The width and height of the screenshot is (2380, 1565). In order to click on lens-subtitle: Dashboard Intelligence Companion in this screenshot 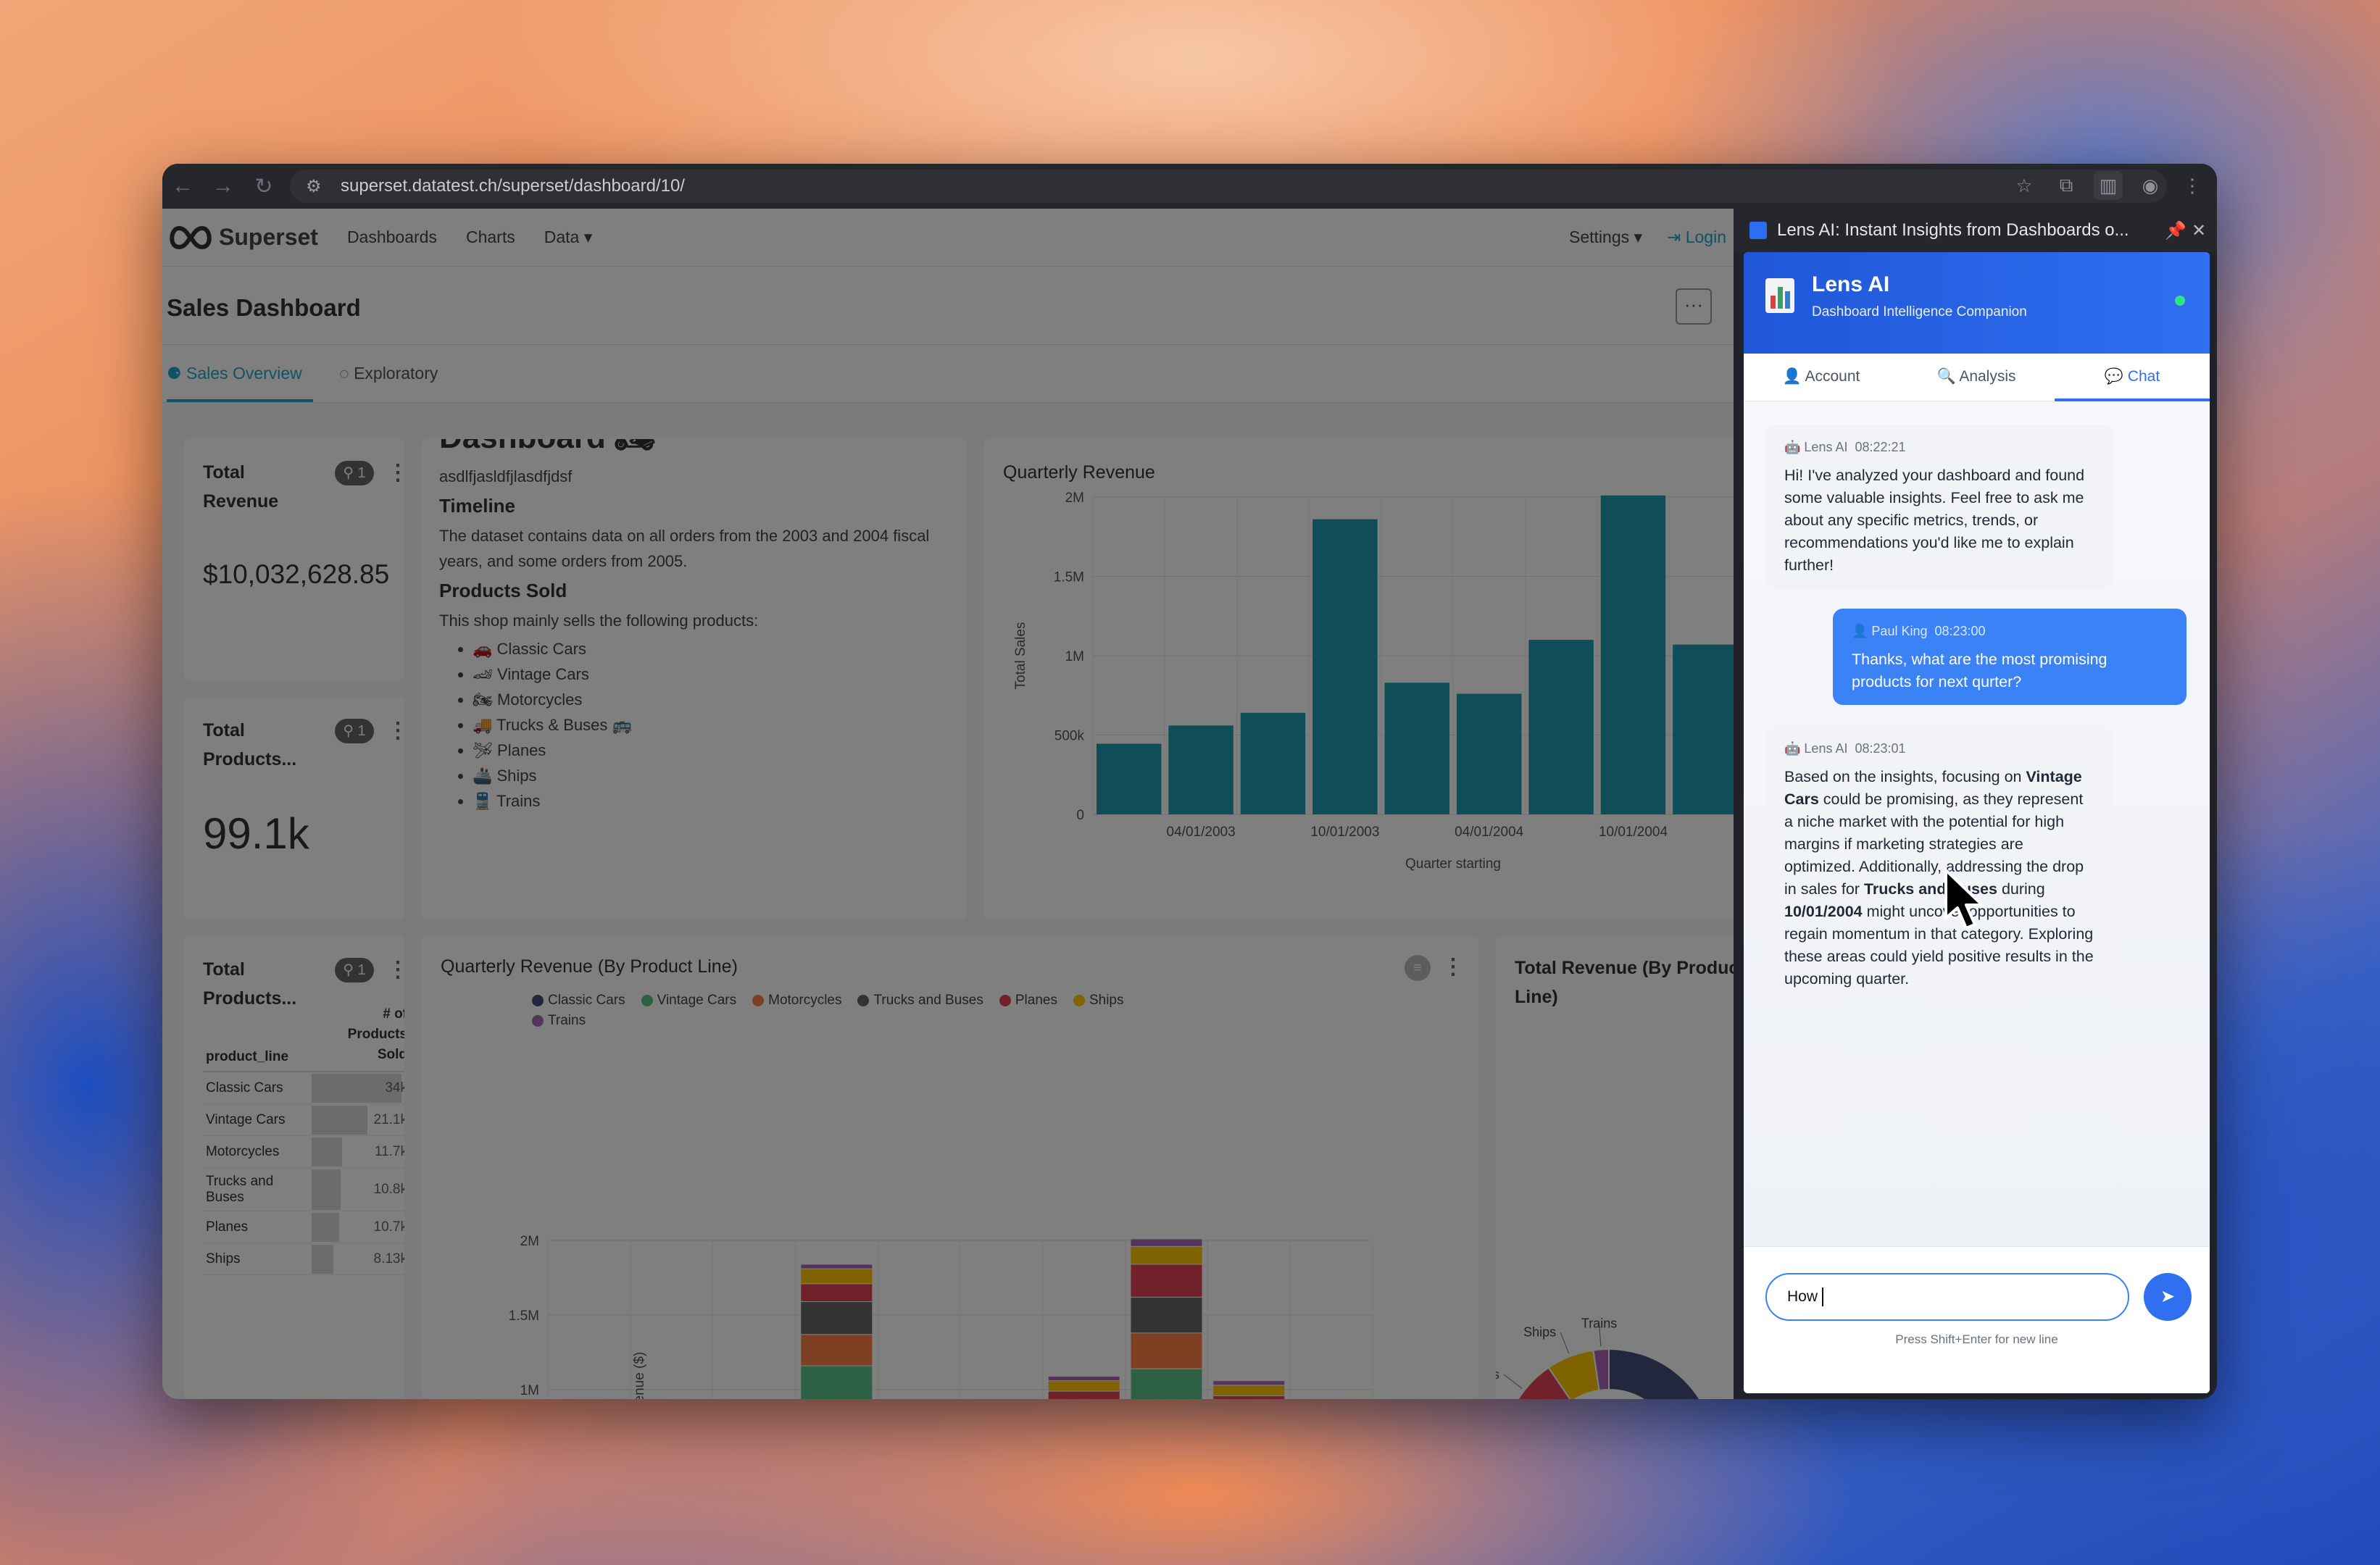, I will do `click(1919, 312)`.